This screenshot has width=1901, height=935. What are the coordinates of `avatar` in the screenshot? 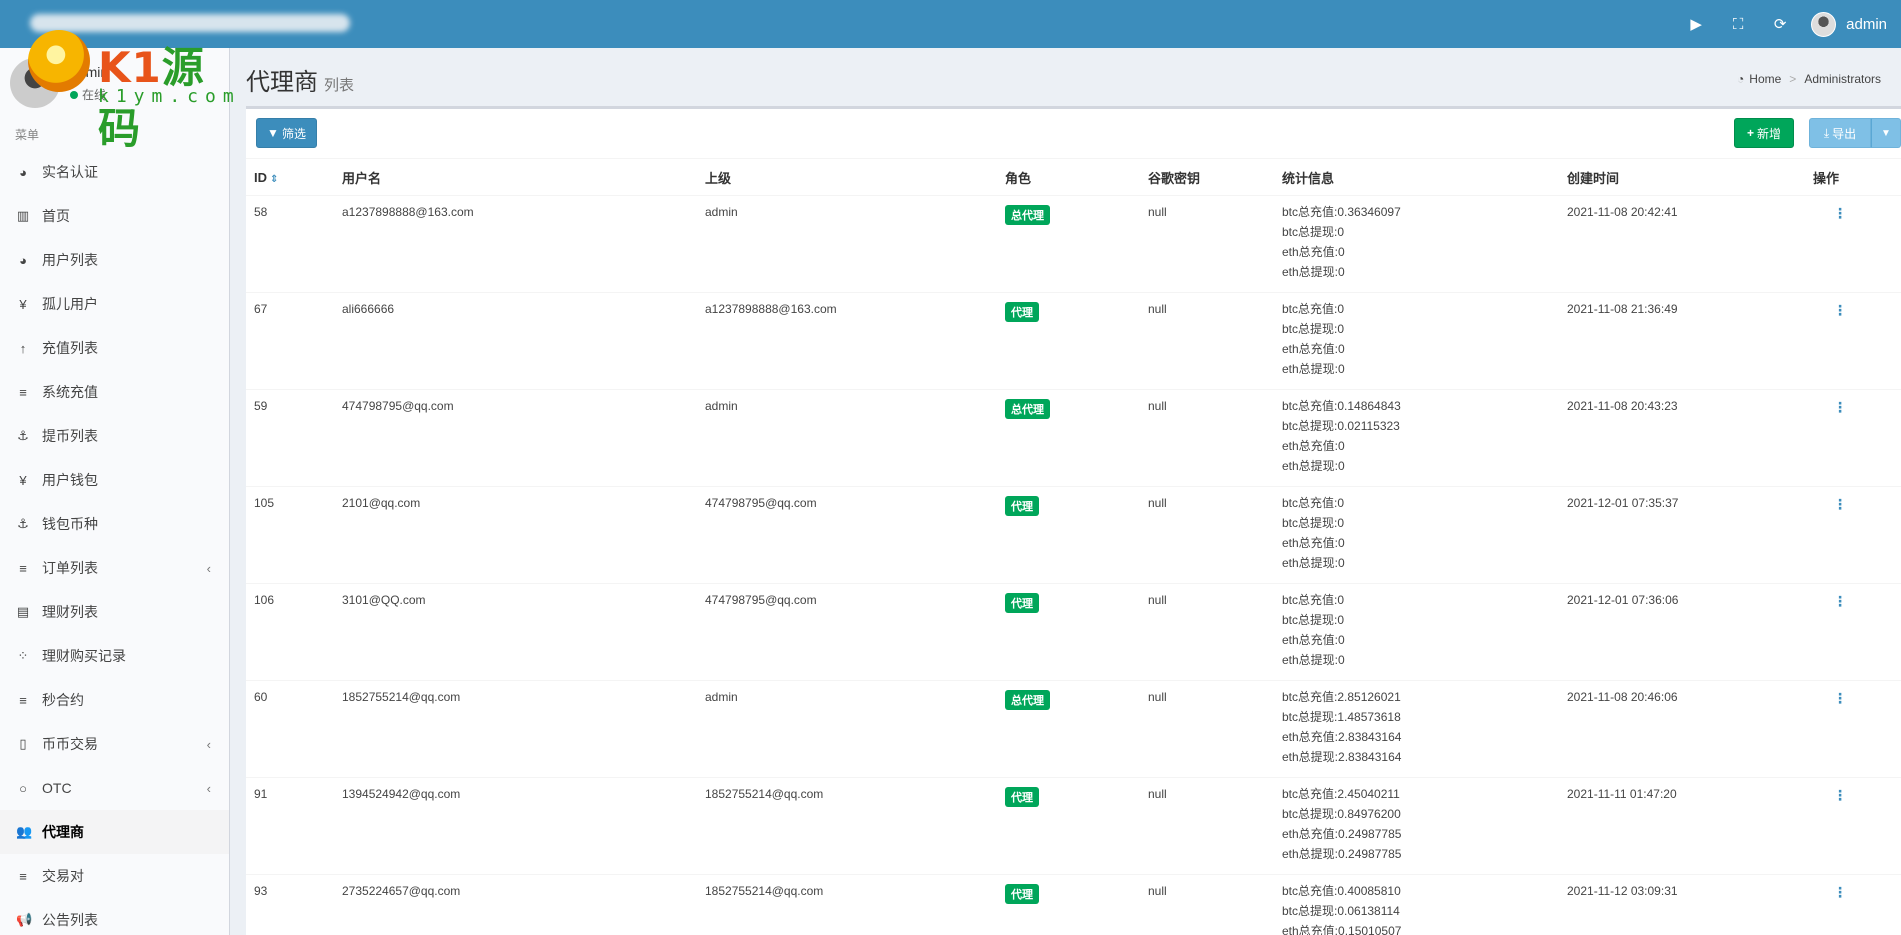 It's located at (1824, 24).